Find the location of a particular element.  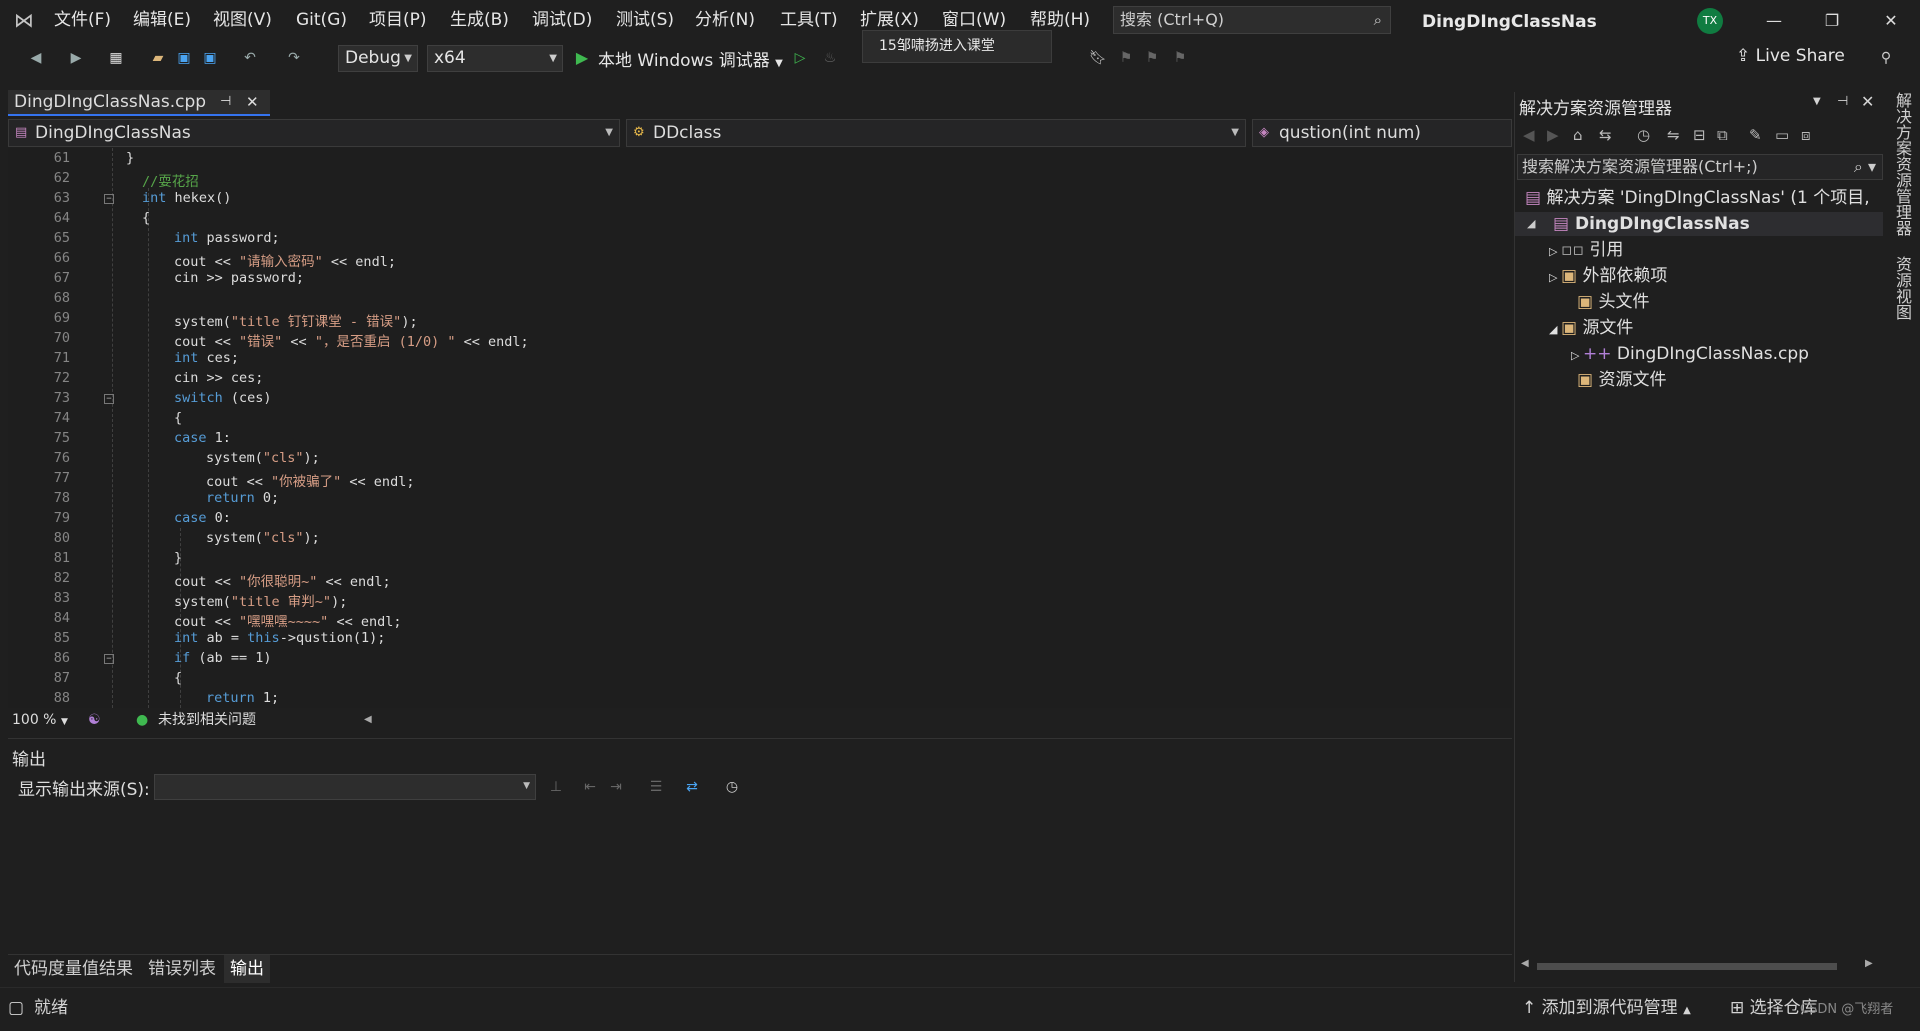

start-without-debugging-icon: ▷ is located at coordinates (800, 58).